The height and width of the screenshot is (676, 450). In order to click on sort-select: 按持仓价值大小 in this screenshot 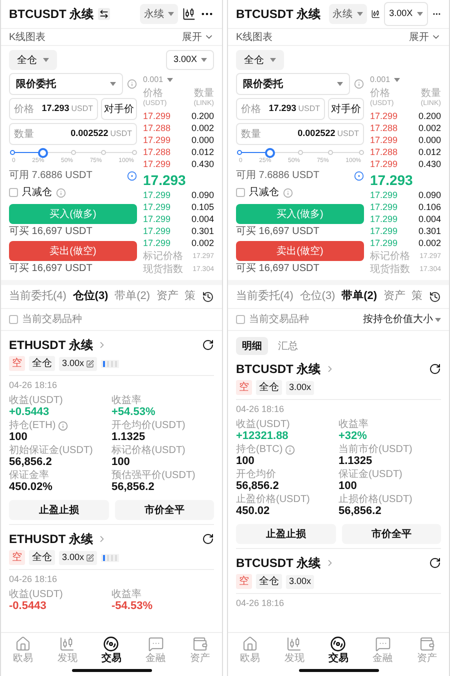, I will do `click(402, 319)`.